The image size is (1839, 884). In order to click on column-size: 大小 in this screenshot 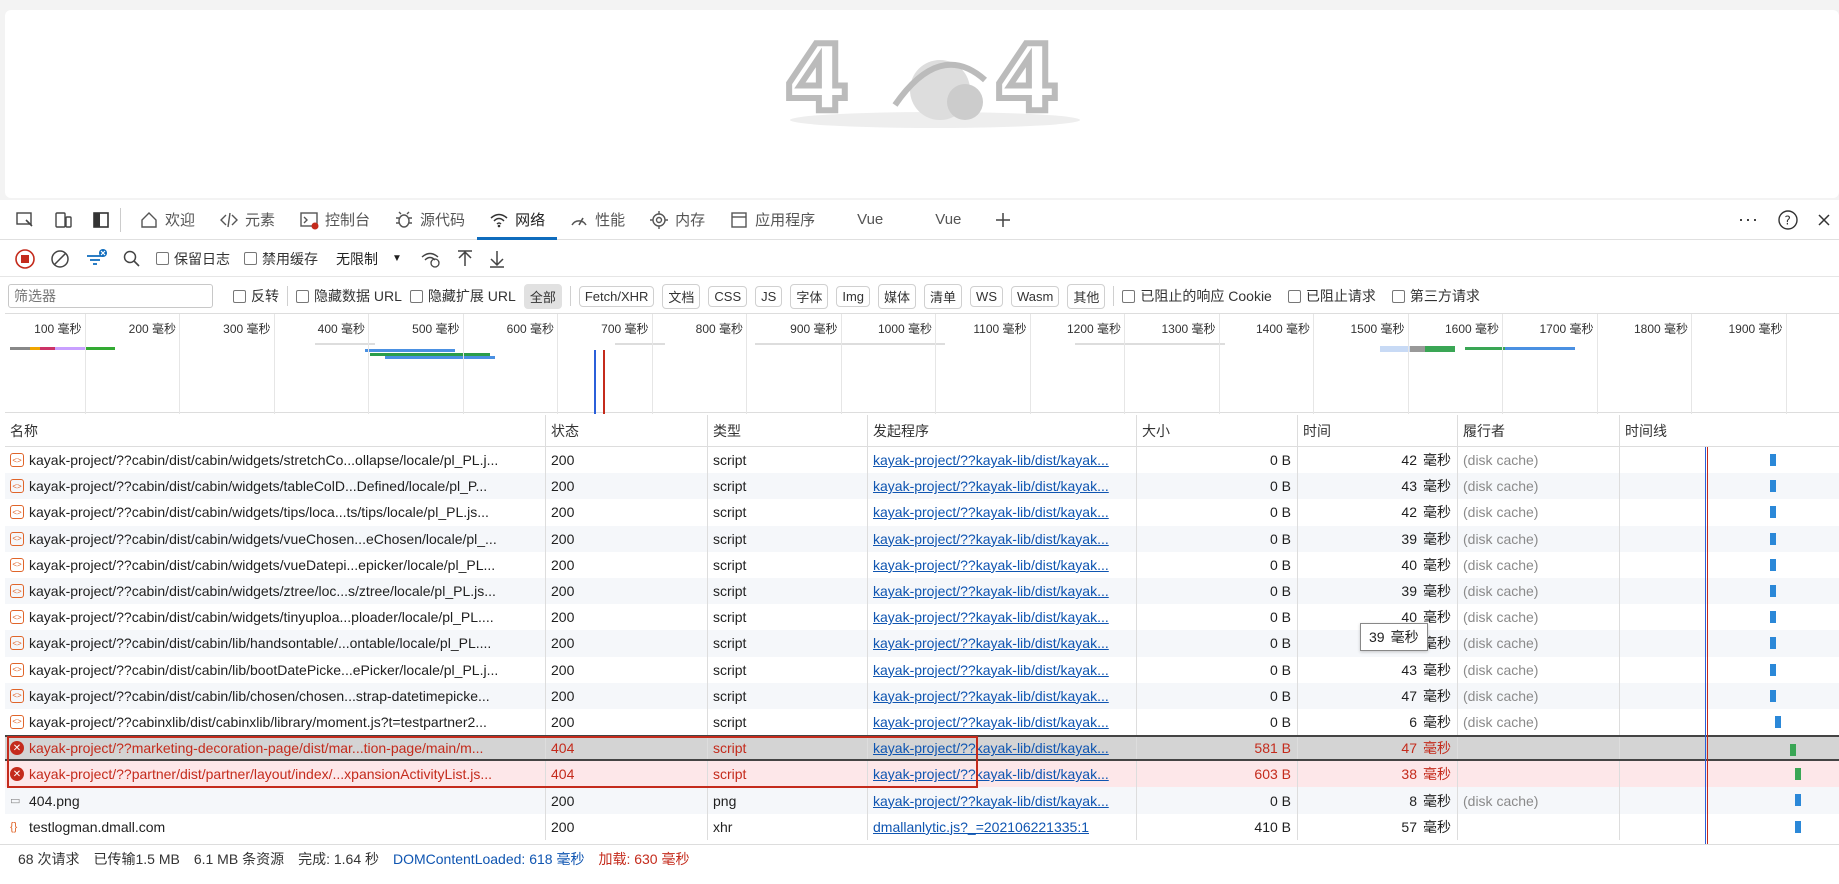, I will do `click(1217, 430)`.